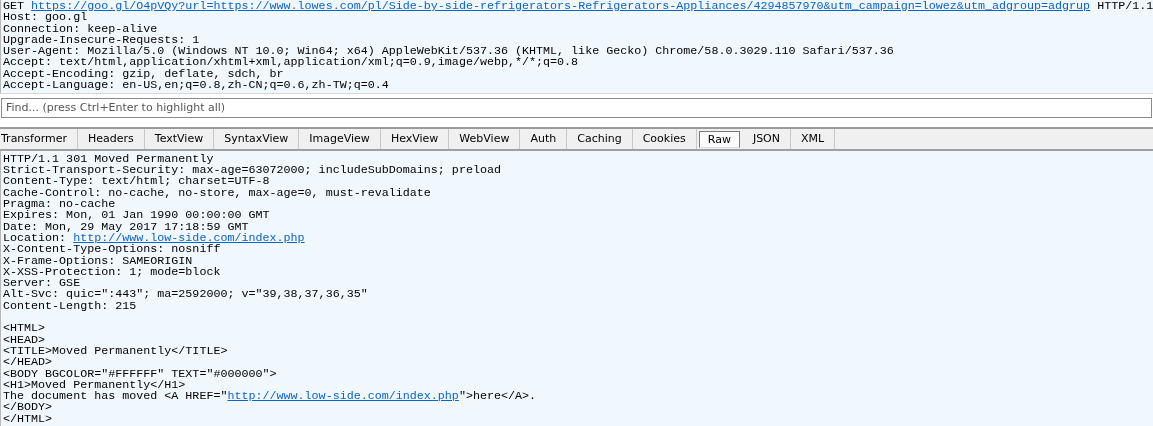 The image size is (1153, 426). What do you see at coordinates (343, 396) in the screenshot?
I see `url-link: http://www.low-side.com/index.php` at bounding box center [343, 396].